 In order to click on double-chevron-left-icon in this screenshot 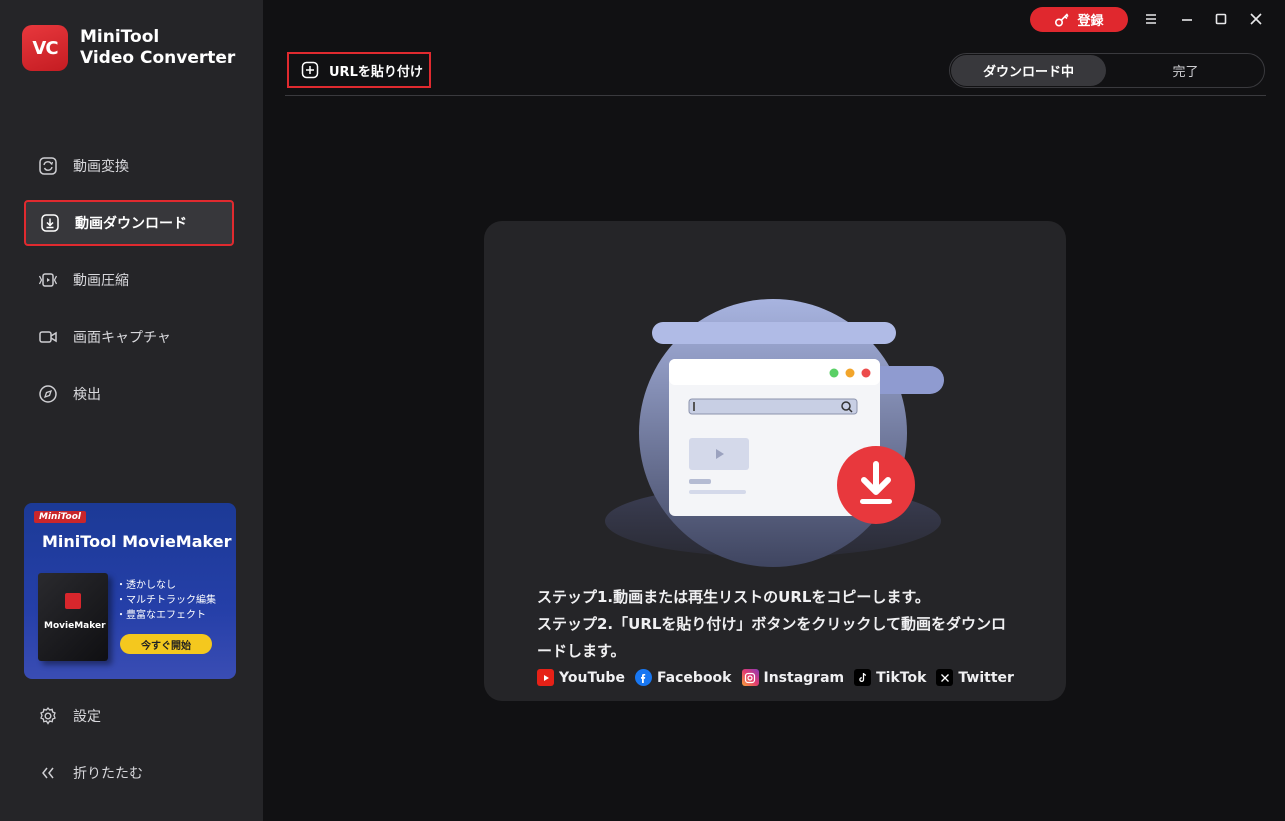, I will do `click(48, 773)`.